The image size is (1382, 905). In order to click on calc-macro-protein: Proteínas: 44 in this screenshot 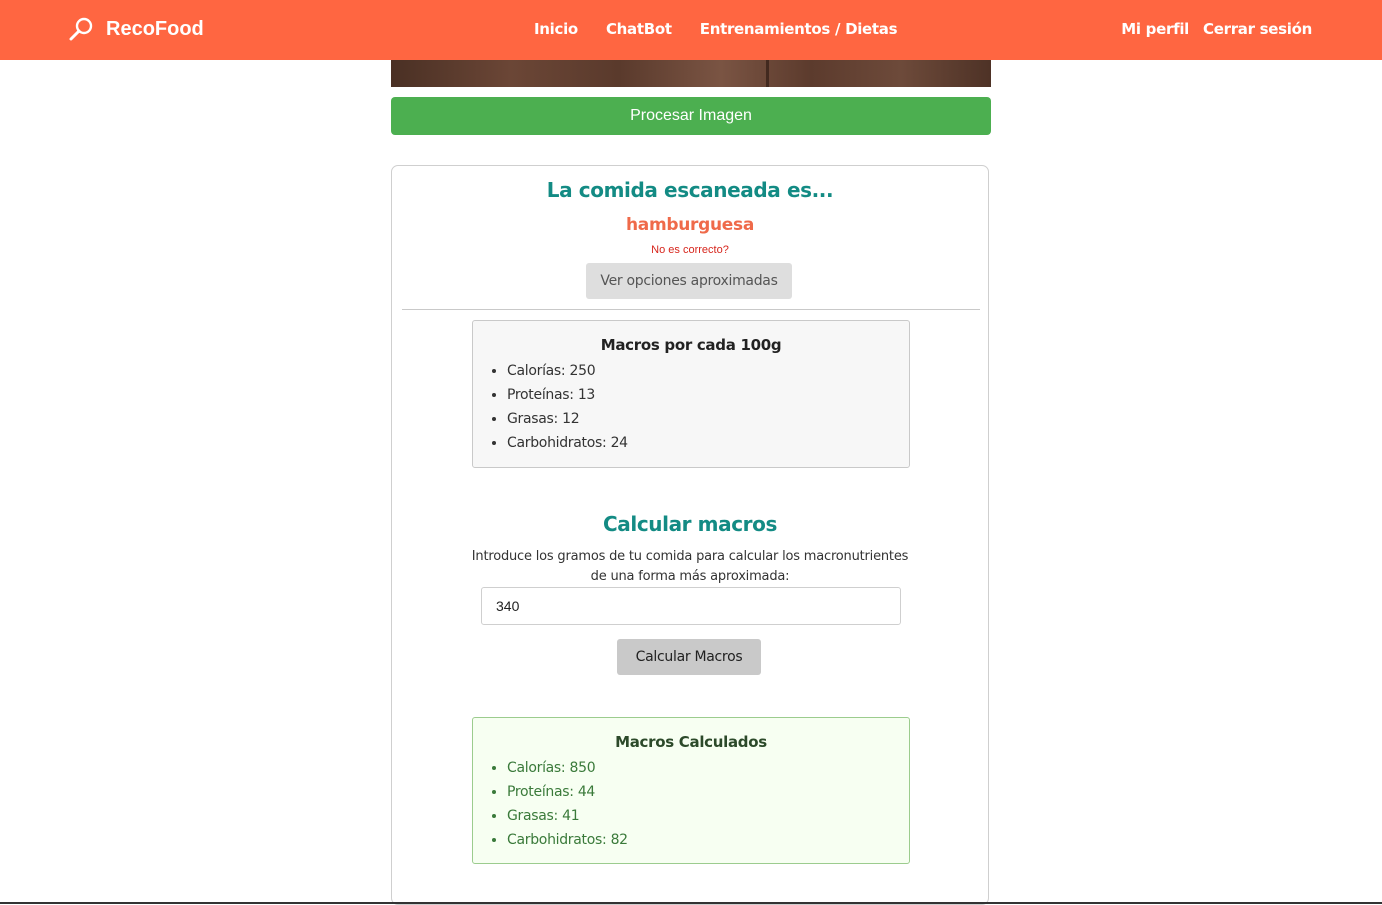, I will do `click(567, 792)`.